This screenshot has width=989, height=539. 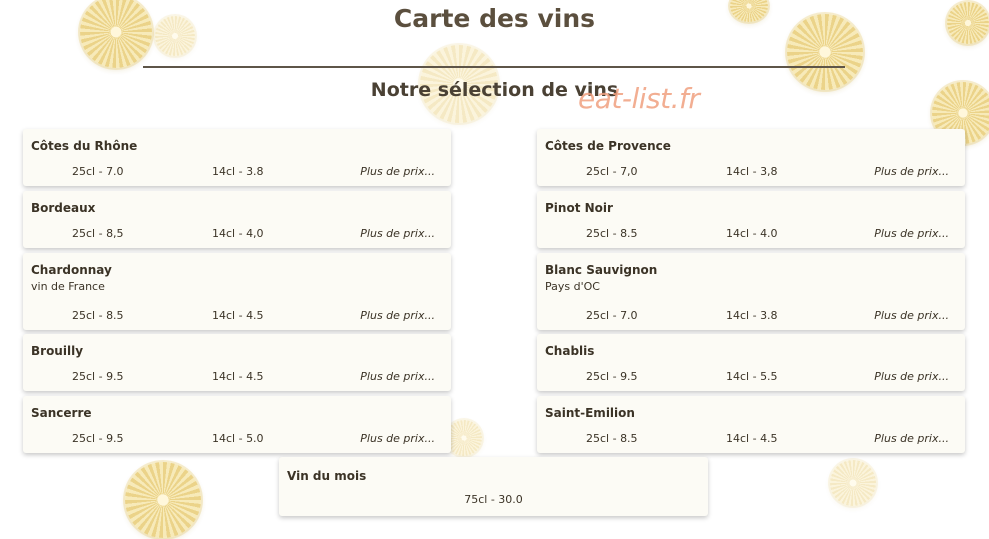 I want to click on wine-name: Brouilly, so click(x=57, y=351).